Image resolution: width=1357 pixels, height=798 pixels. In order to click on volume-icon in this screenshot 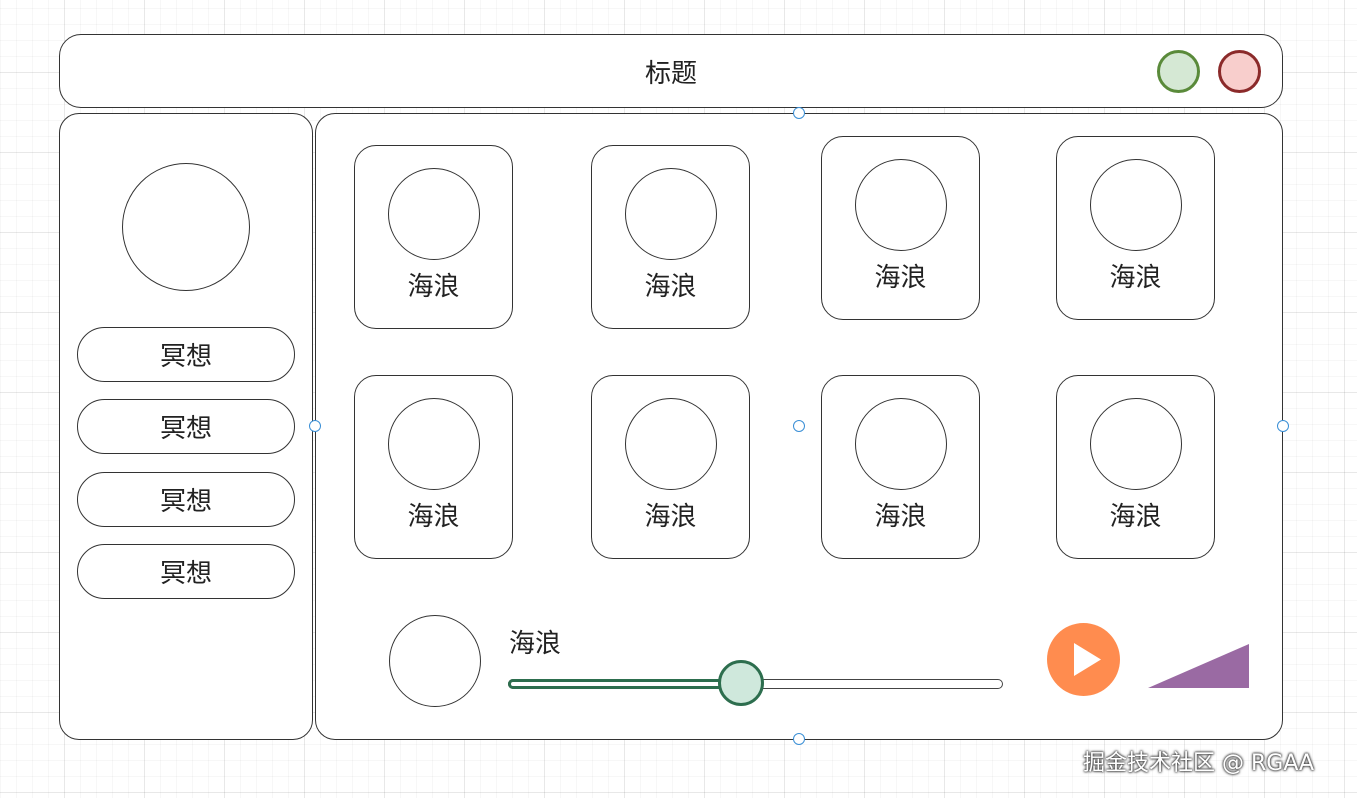, I will do `click(1199, 666)`.